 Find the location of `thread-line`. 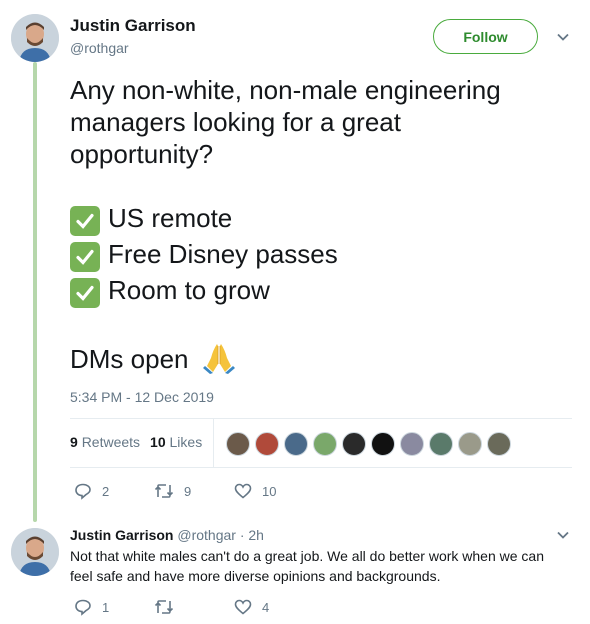

thread-line is located at coordinates (35, 292).